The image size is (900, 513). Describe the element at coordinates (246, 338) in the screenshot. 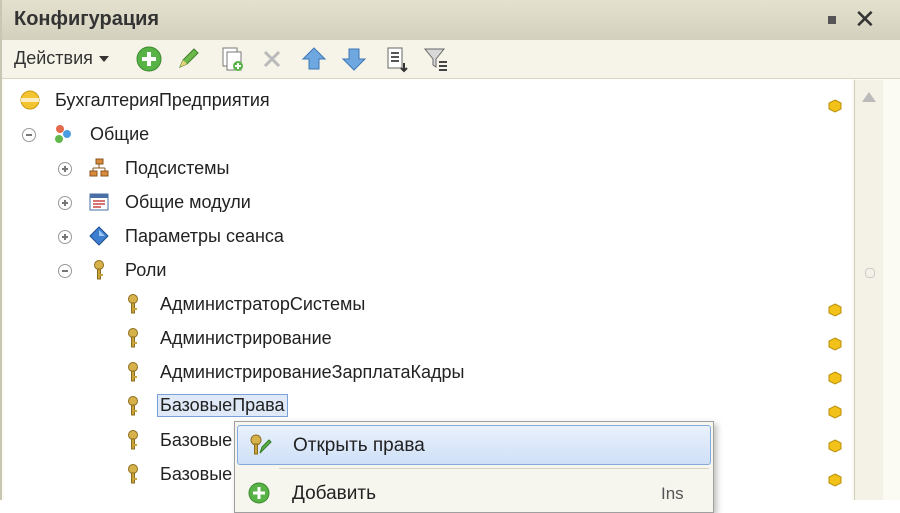

I see `tree-item-label: Администрирование` at that location.